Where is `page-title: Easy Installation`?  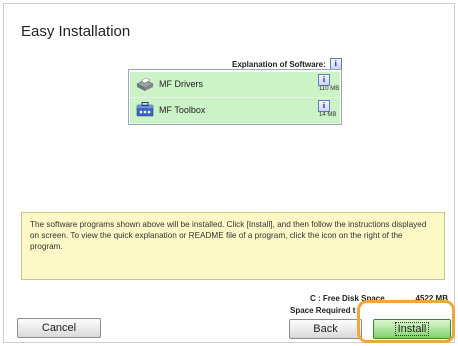 page-title: Easy Installation is located at coordinates (76, 31).